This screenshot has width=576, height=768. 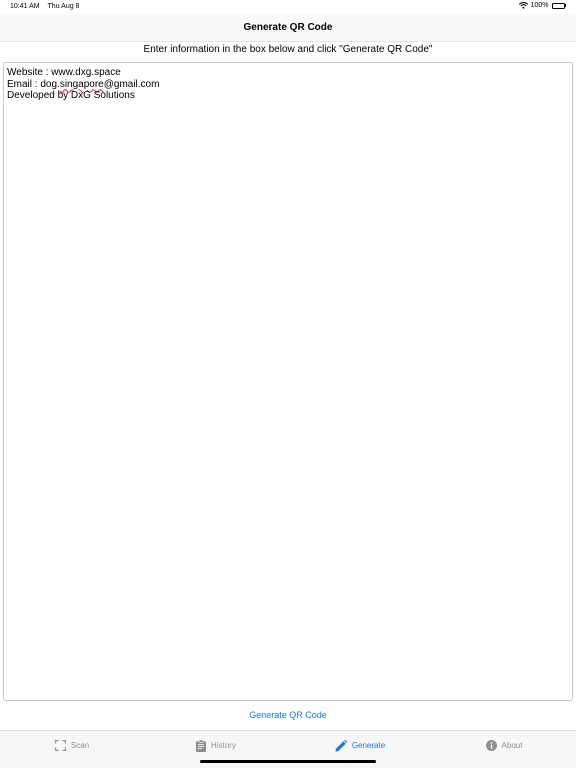 What do you see at coordinates (491, 745) in the screenshot?
I see `info-icon` at bounding box center [491, 745].